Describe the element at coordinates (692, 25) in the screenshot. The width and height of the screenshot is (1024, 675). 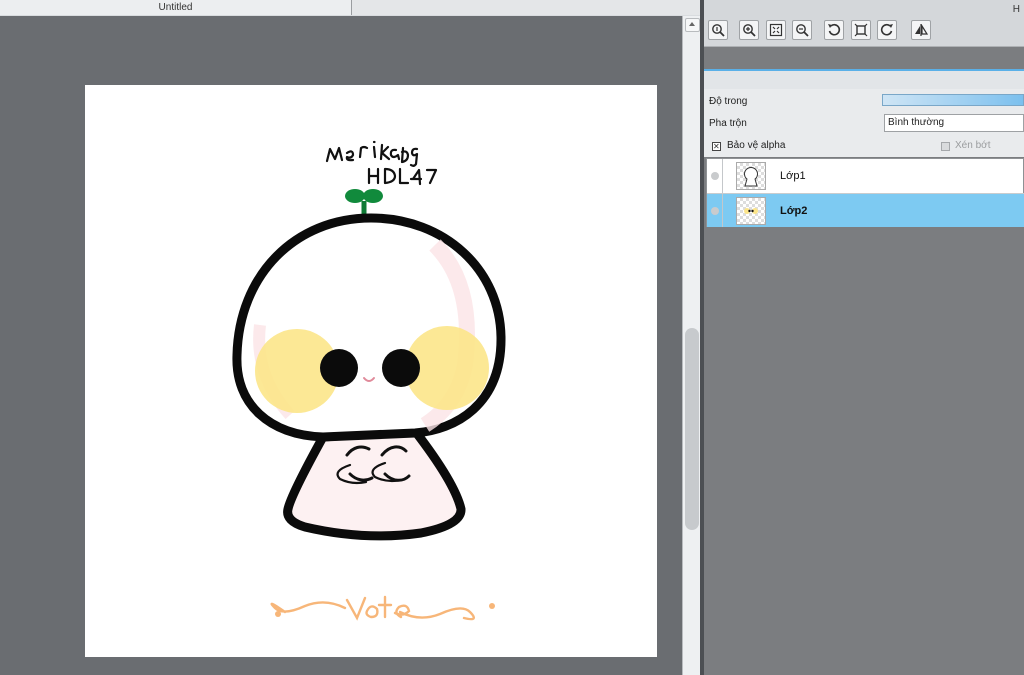
I see `scroll-up-icon` at that location.